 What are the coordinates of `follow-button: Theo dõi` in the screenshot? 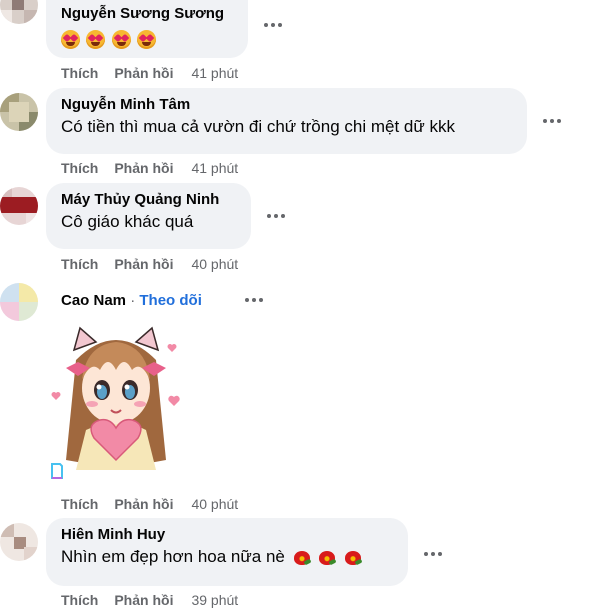 It's located at (170, 300).